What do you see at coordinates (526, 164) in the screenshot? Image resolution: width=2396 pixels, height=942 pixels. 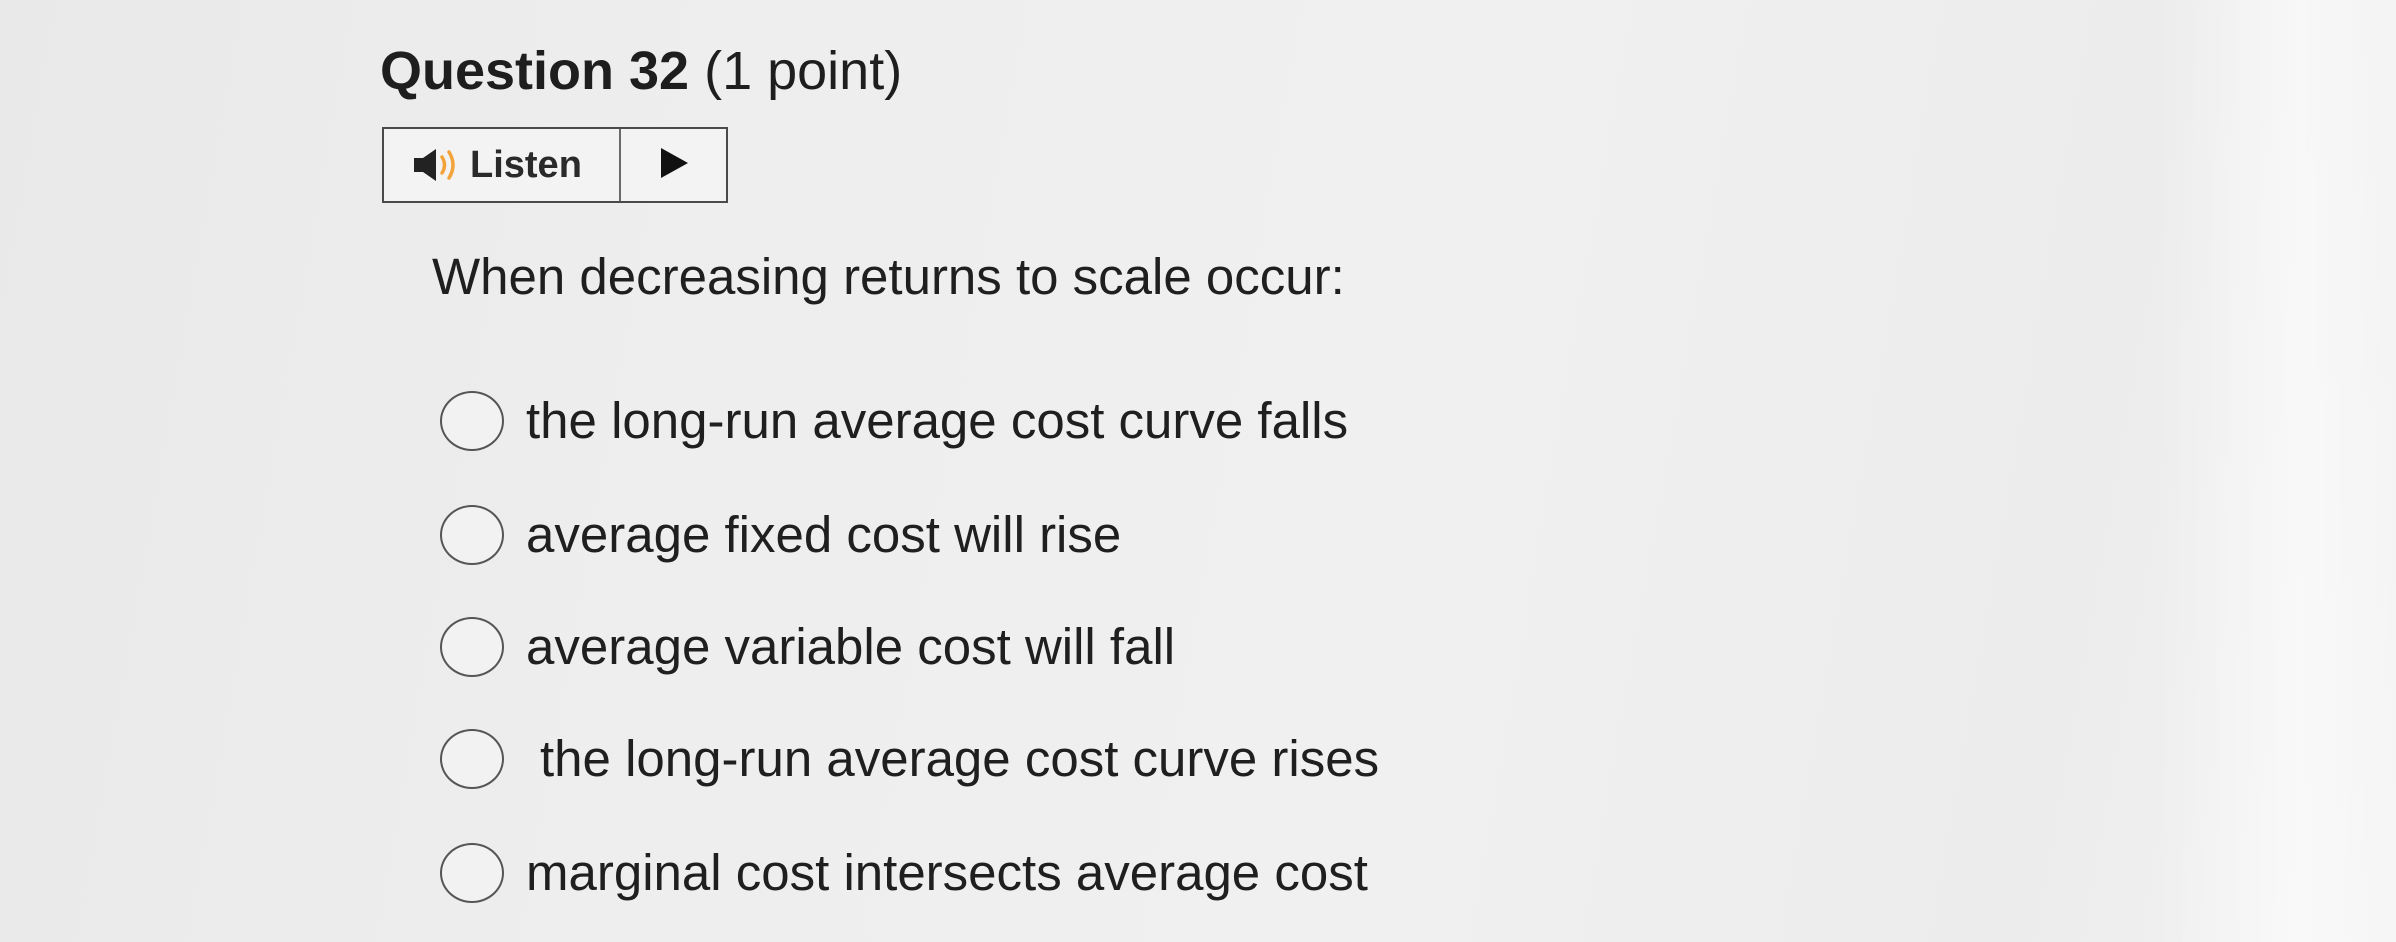 I see `listen-label: Listen` at bounding box center [526, 164].